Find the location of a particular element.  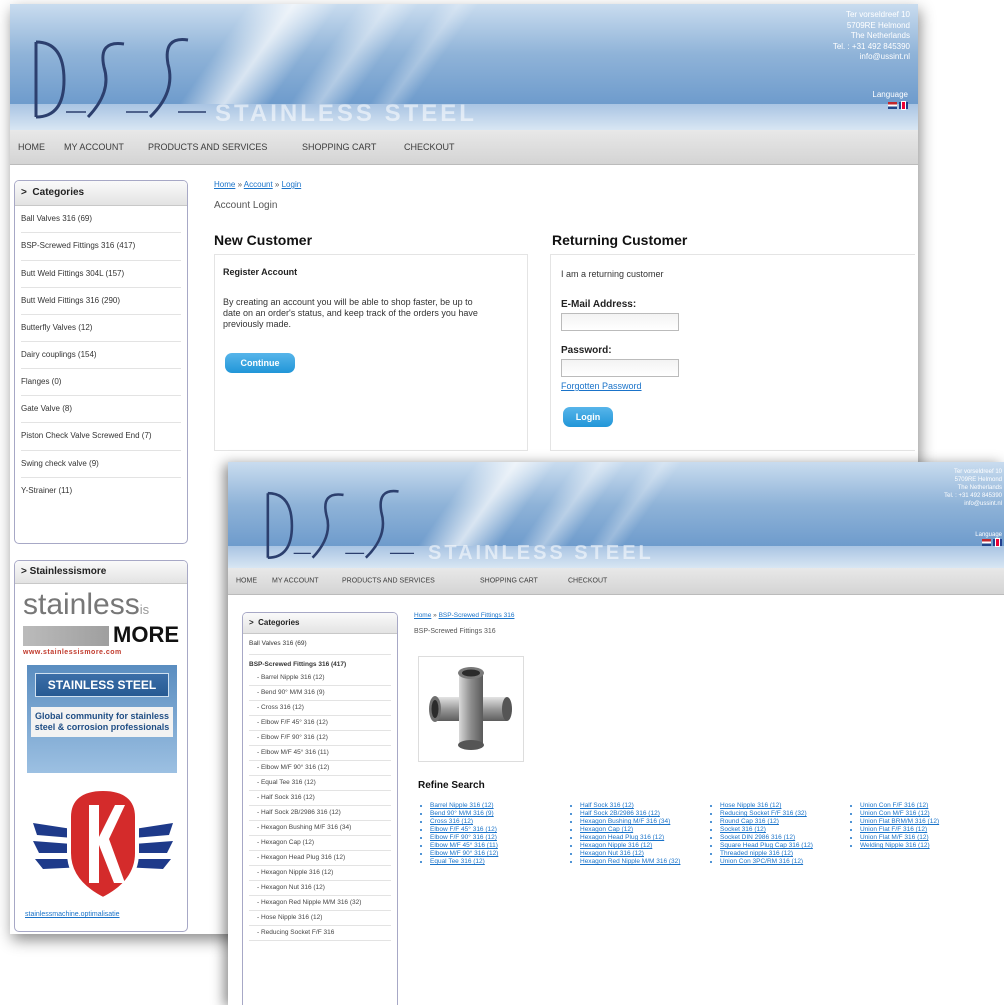

refine-link: Barrel Nipple 316 (12) is located at coordinates (462, 805).